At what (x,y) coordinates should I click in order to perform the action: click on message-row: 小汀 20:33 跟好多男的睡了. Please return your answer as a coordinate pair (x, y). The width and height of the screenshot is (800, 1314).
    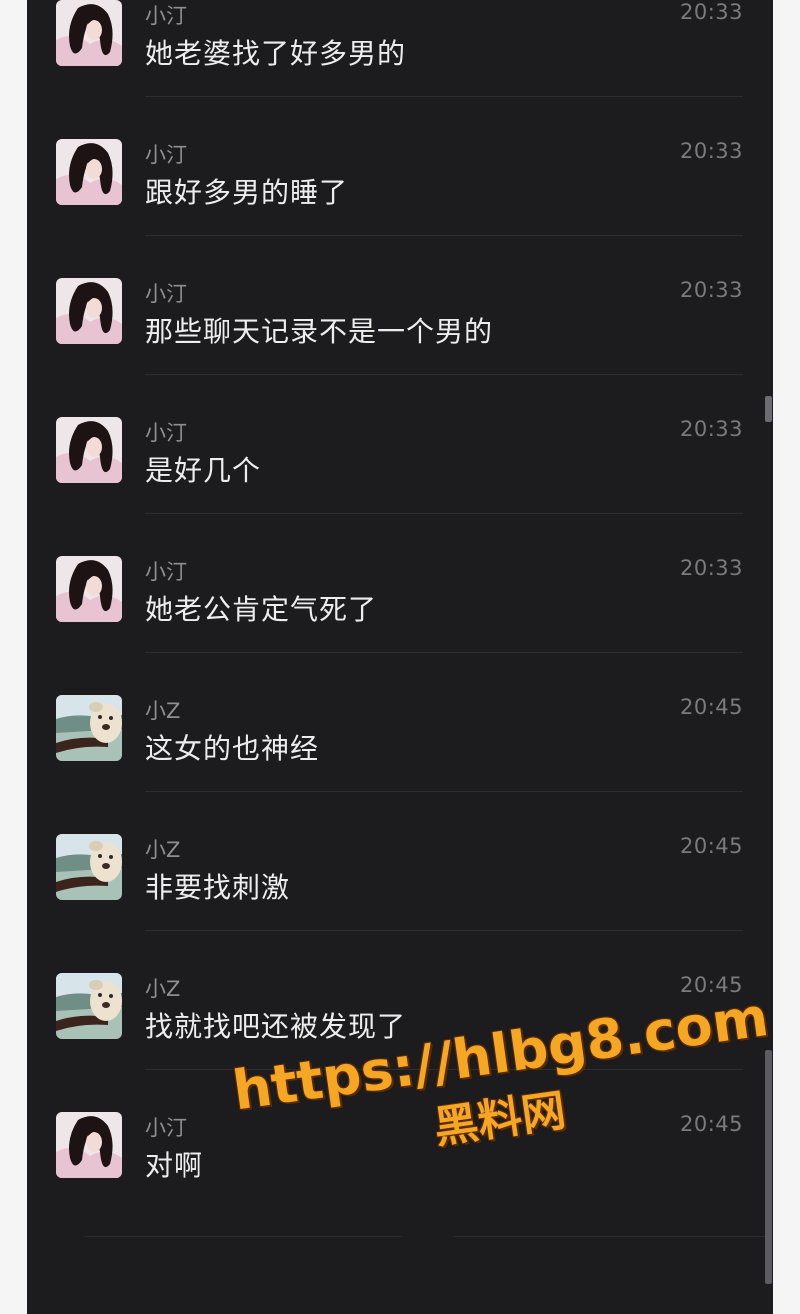
    Looking at the image, I should click on (400, 163).